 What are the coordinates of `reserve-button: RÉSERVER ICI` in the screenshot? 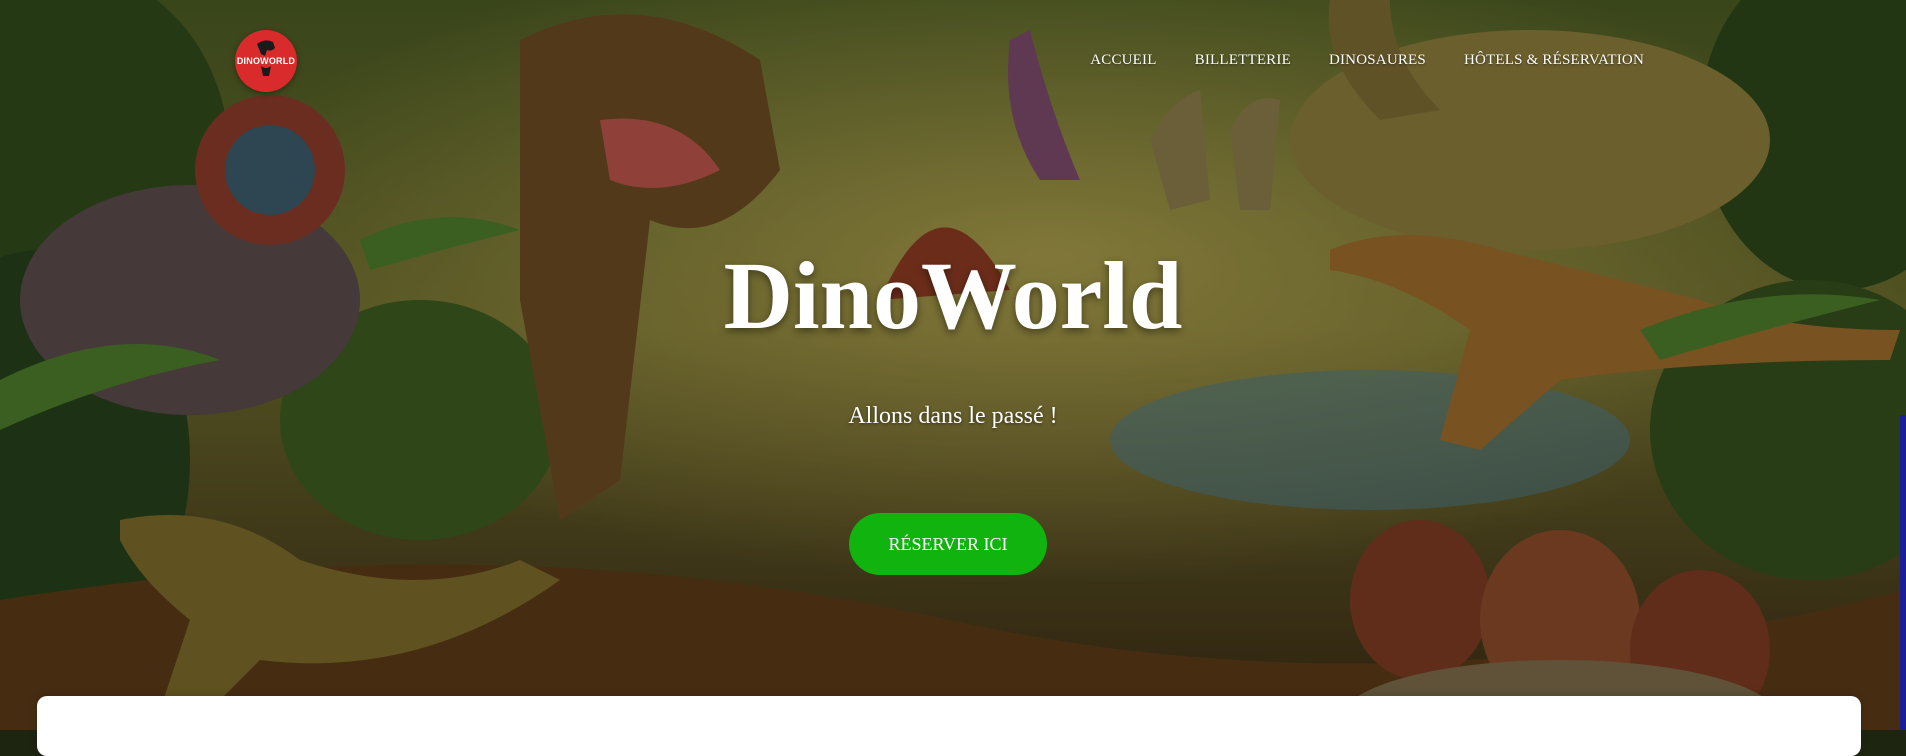 It's located at (948, 544).